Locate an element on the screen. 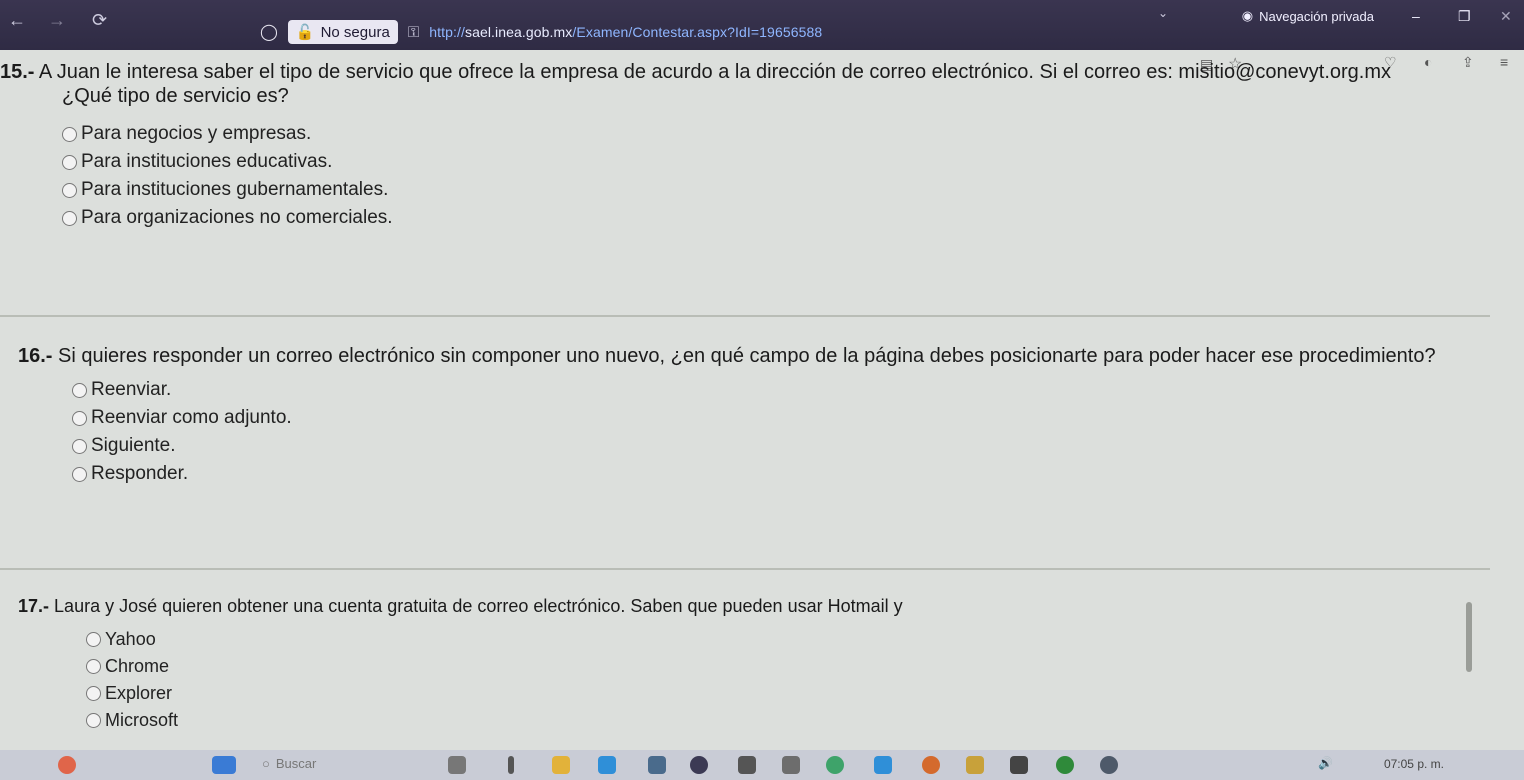  option: Microsoft is located at coordinates (792, 720).